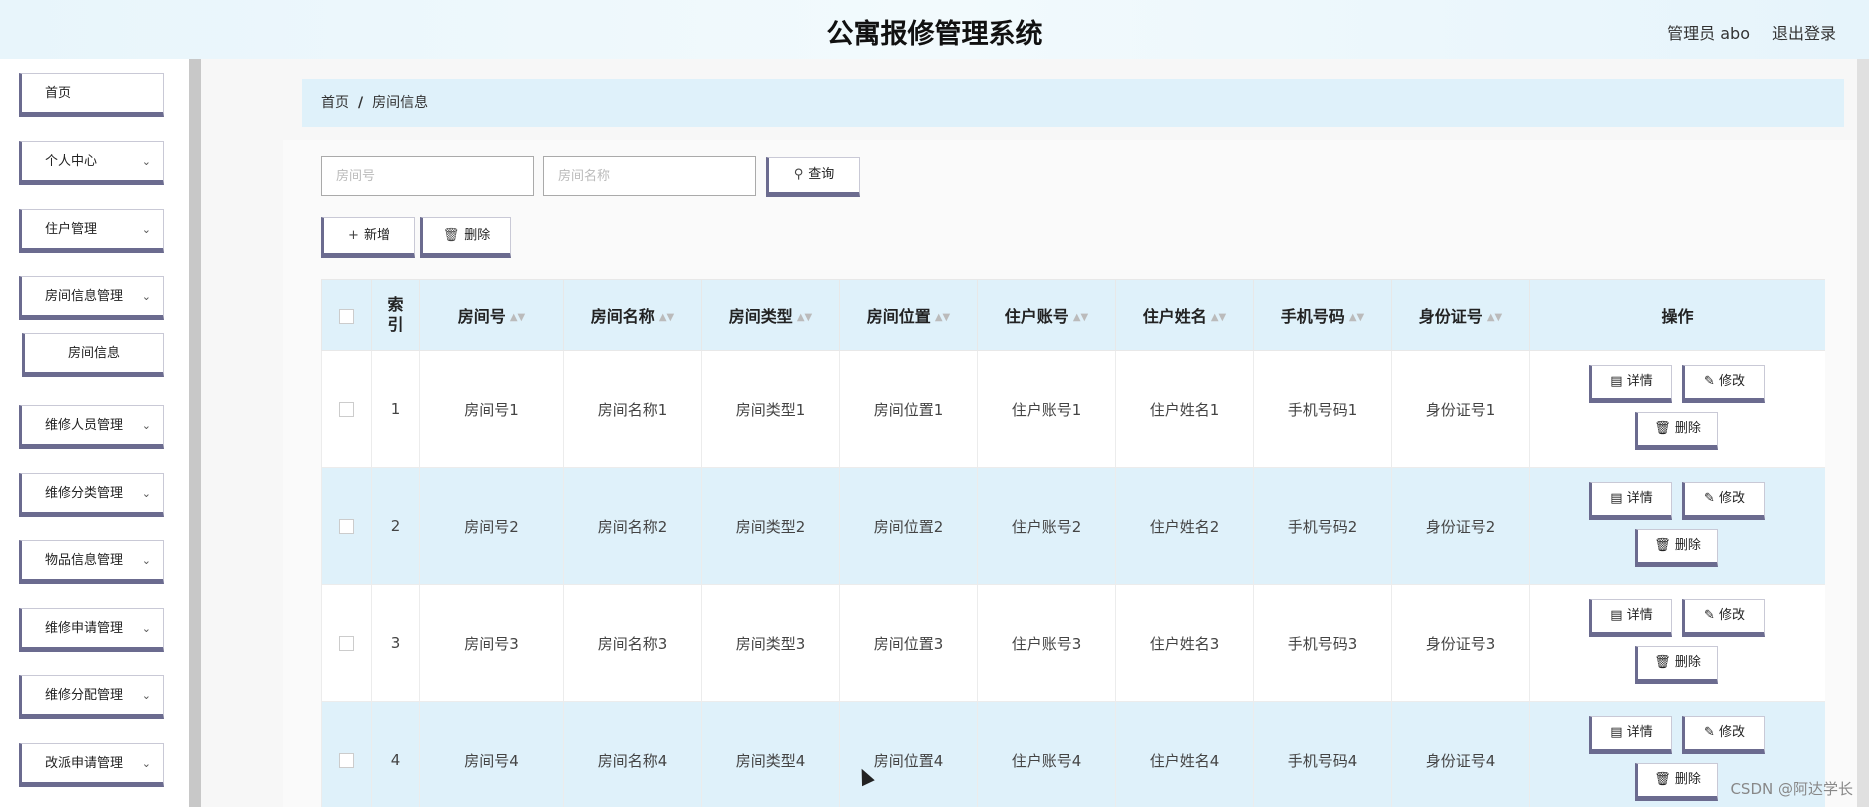  I want to click on header-room-no: 房间号 ▲▼, so click(491, 315).